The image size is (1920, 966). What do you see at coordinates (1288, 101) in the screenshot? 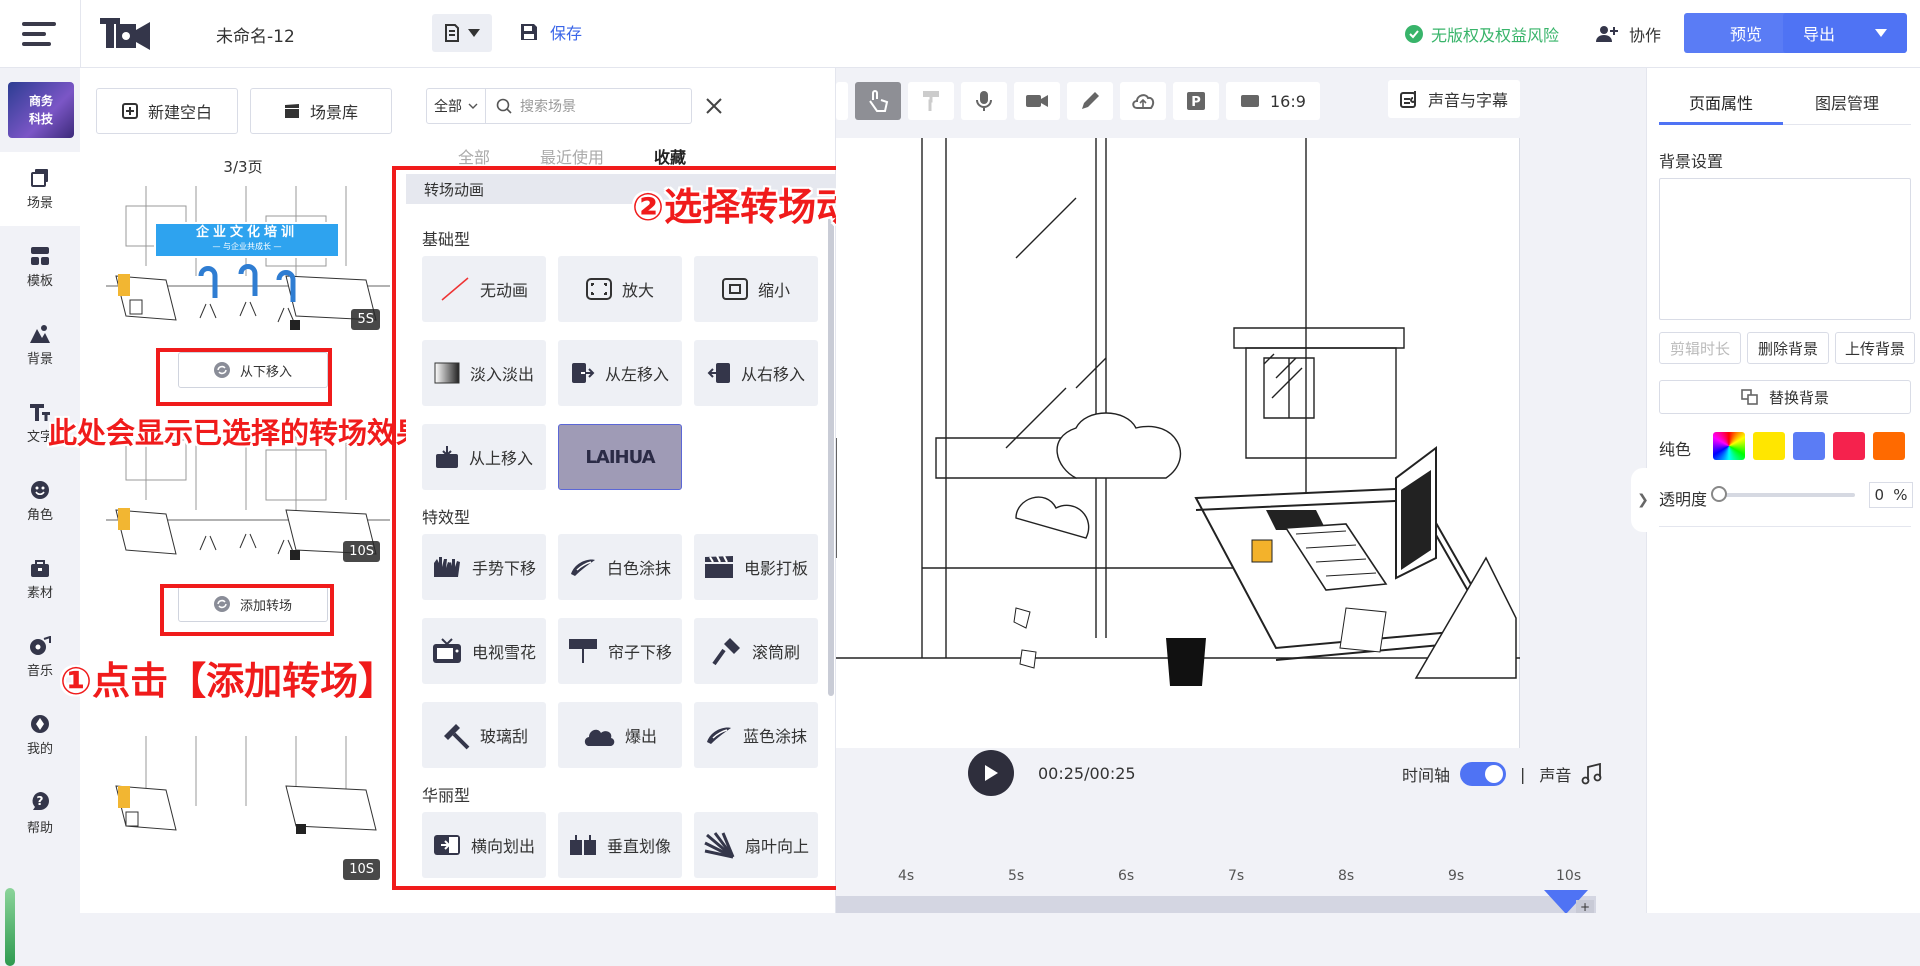
I see `ratio-value: 16:9` at bounding box center [1288, 101].